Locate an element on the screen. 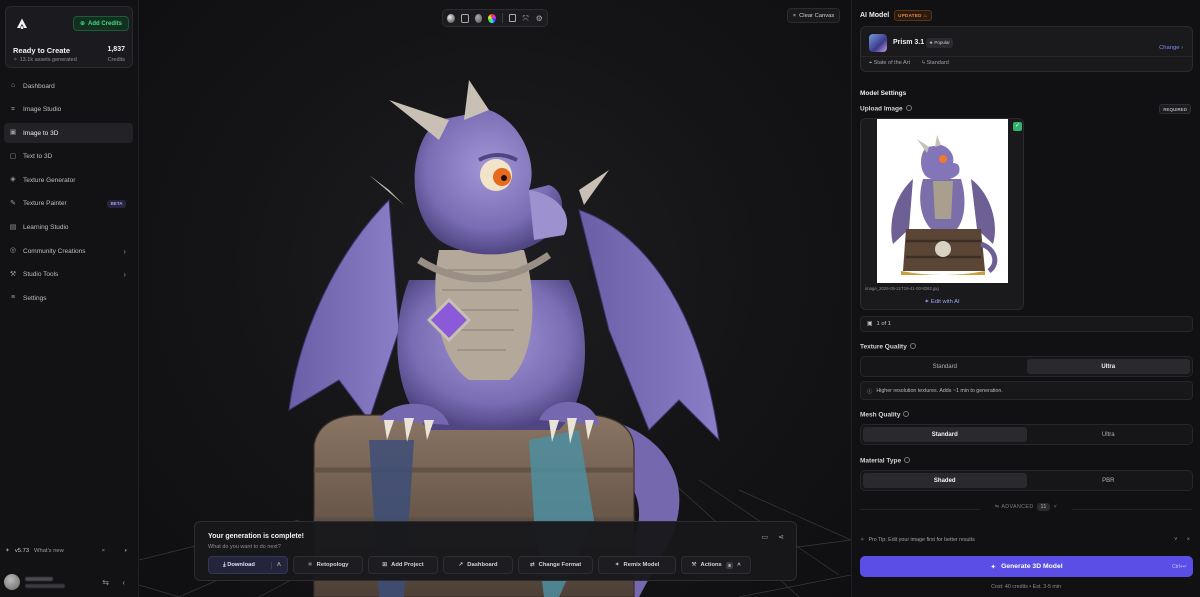 Image resolution: width=1200 pixels, height=597 pixels. model-tag-quality-label: State of the Art is located at coordinates (892, 63).